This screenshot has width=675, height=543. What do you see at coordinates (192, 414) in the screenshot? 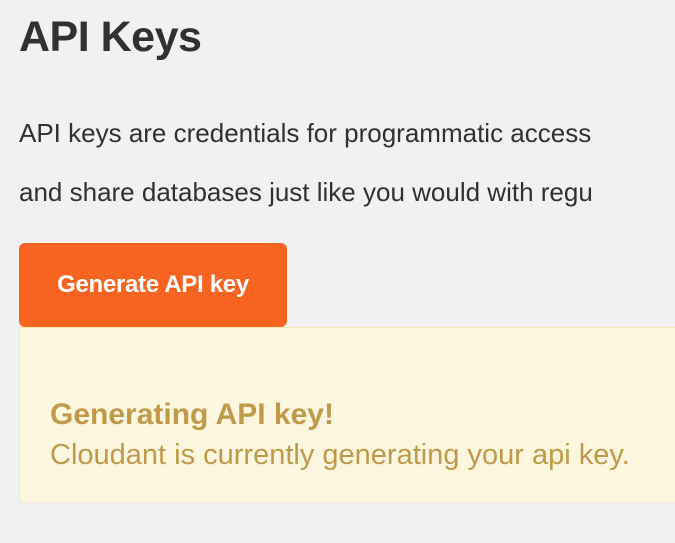
I see `notice-title: Generating API key!` at bounding box center [192, 414].